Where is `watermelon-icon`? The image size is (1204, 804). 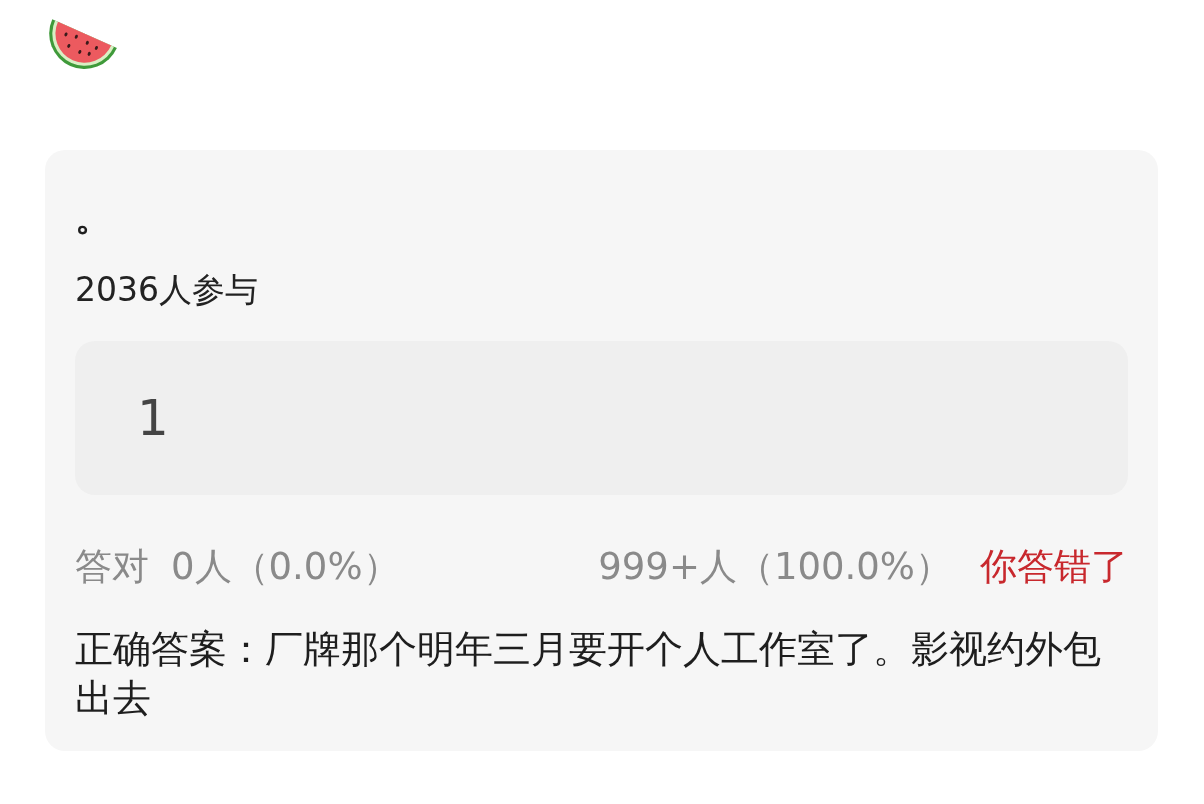 watermelon-icon is located at coordinates (83, 44).